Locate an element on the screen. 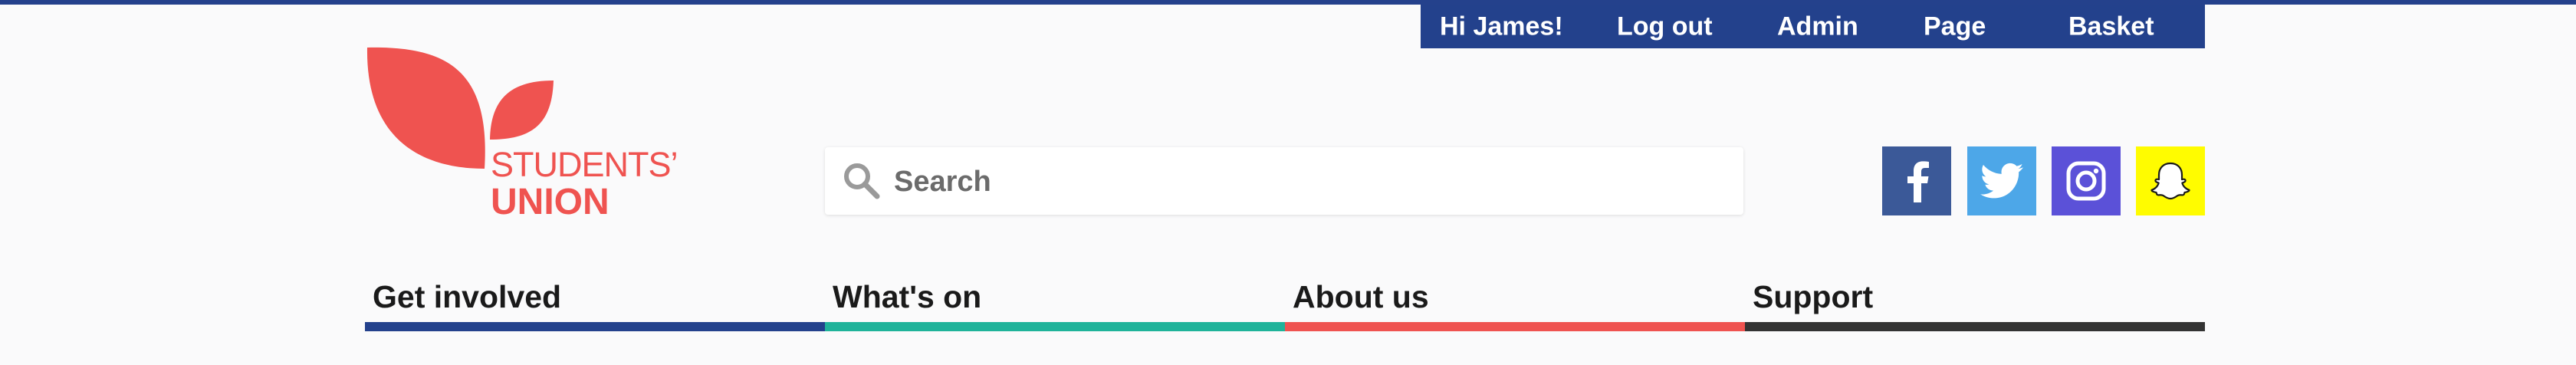 Image resolution: width=2576 pixels, height=365 pixels. nav-label-support: Support is located at coordinates (1813, 296).